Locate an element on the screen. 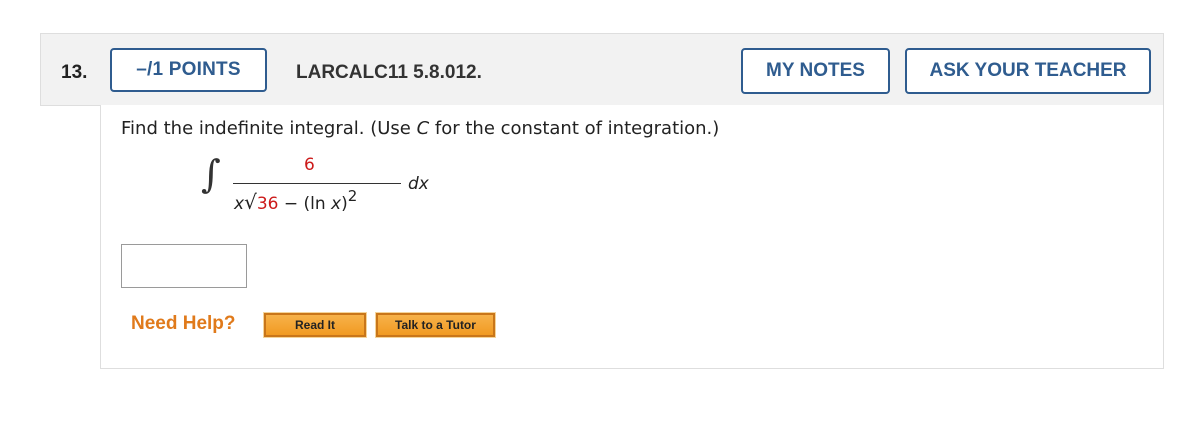 This screenshot has height=423, width=1184. integral-expression: ∫ 6 x√36 − (ln x)2 dx is located at coordinates (321, 183).